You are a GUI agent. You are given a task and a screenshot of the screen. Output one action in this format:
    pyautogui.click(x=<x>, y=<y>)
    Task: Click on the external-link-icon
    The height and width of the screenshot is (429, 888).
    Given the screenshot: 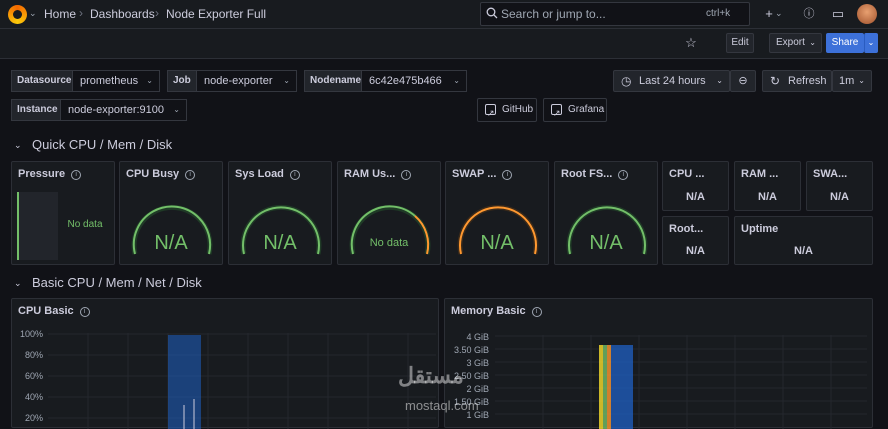 What is the action you would take?
    pyautogui.click(x=556, y=113)
    